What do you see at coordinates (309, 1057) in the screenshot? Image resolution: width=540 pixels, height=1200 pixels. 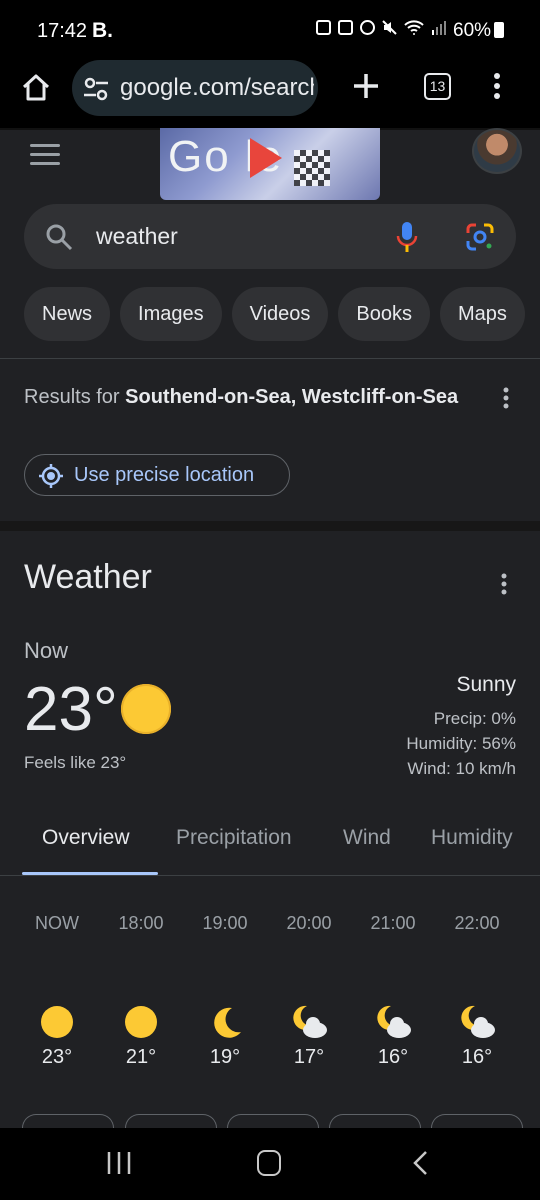 I see `hour-temperature: 17°` at bounding box center [309, 1057].